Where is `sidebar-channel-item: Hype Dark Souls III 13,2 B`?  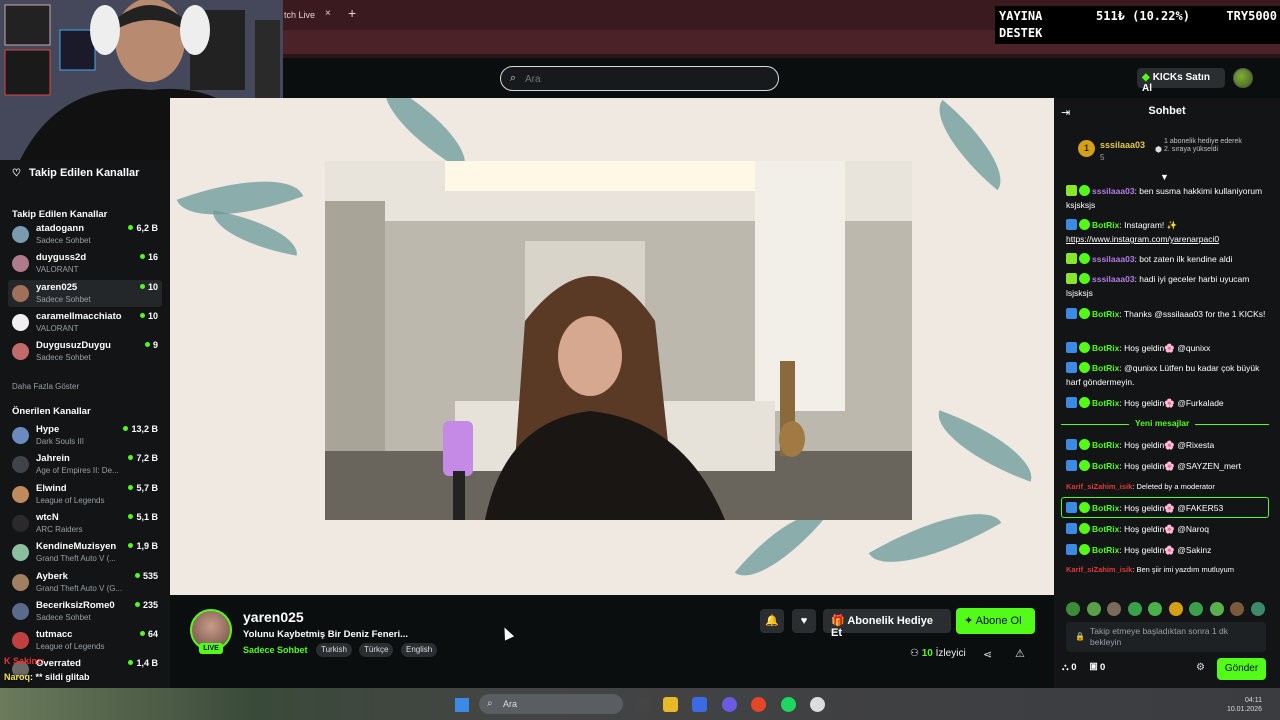
sidebar-channel-item: Hype Dark Souls III 13,2 B is located at coordinates (85, 435).